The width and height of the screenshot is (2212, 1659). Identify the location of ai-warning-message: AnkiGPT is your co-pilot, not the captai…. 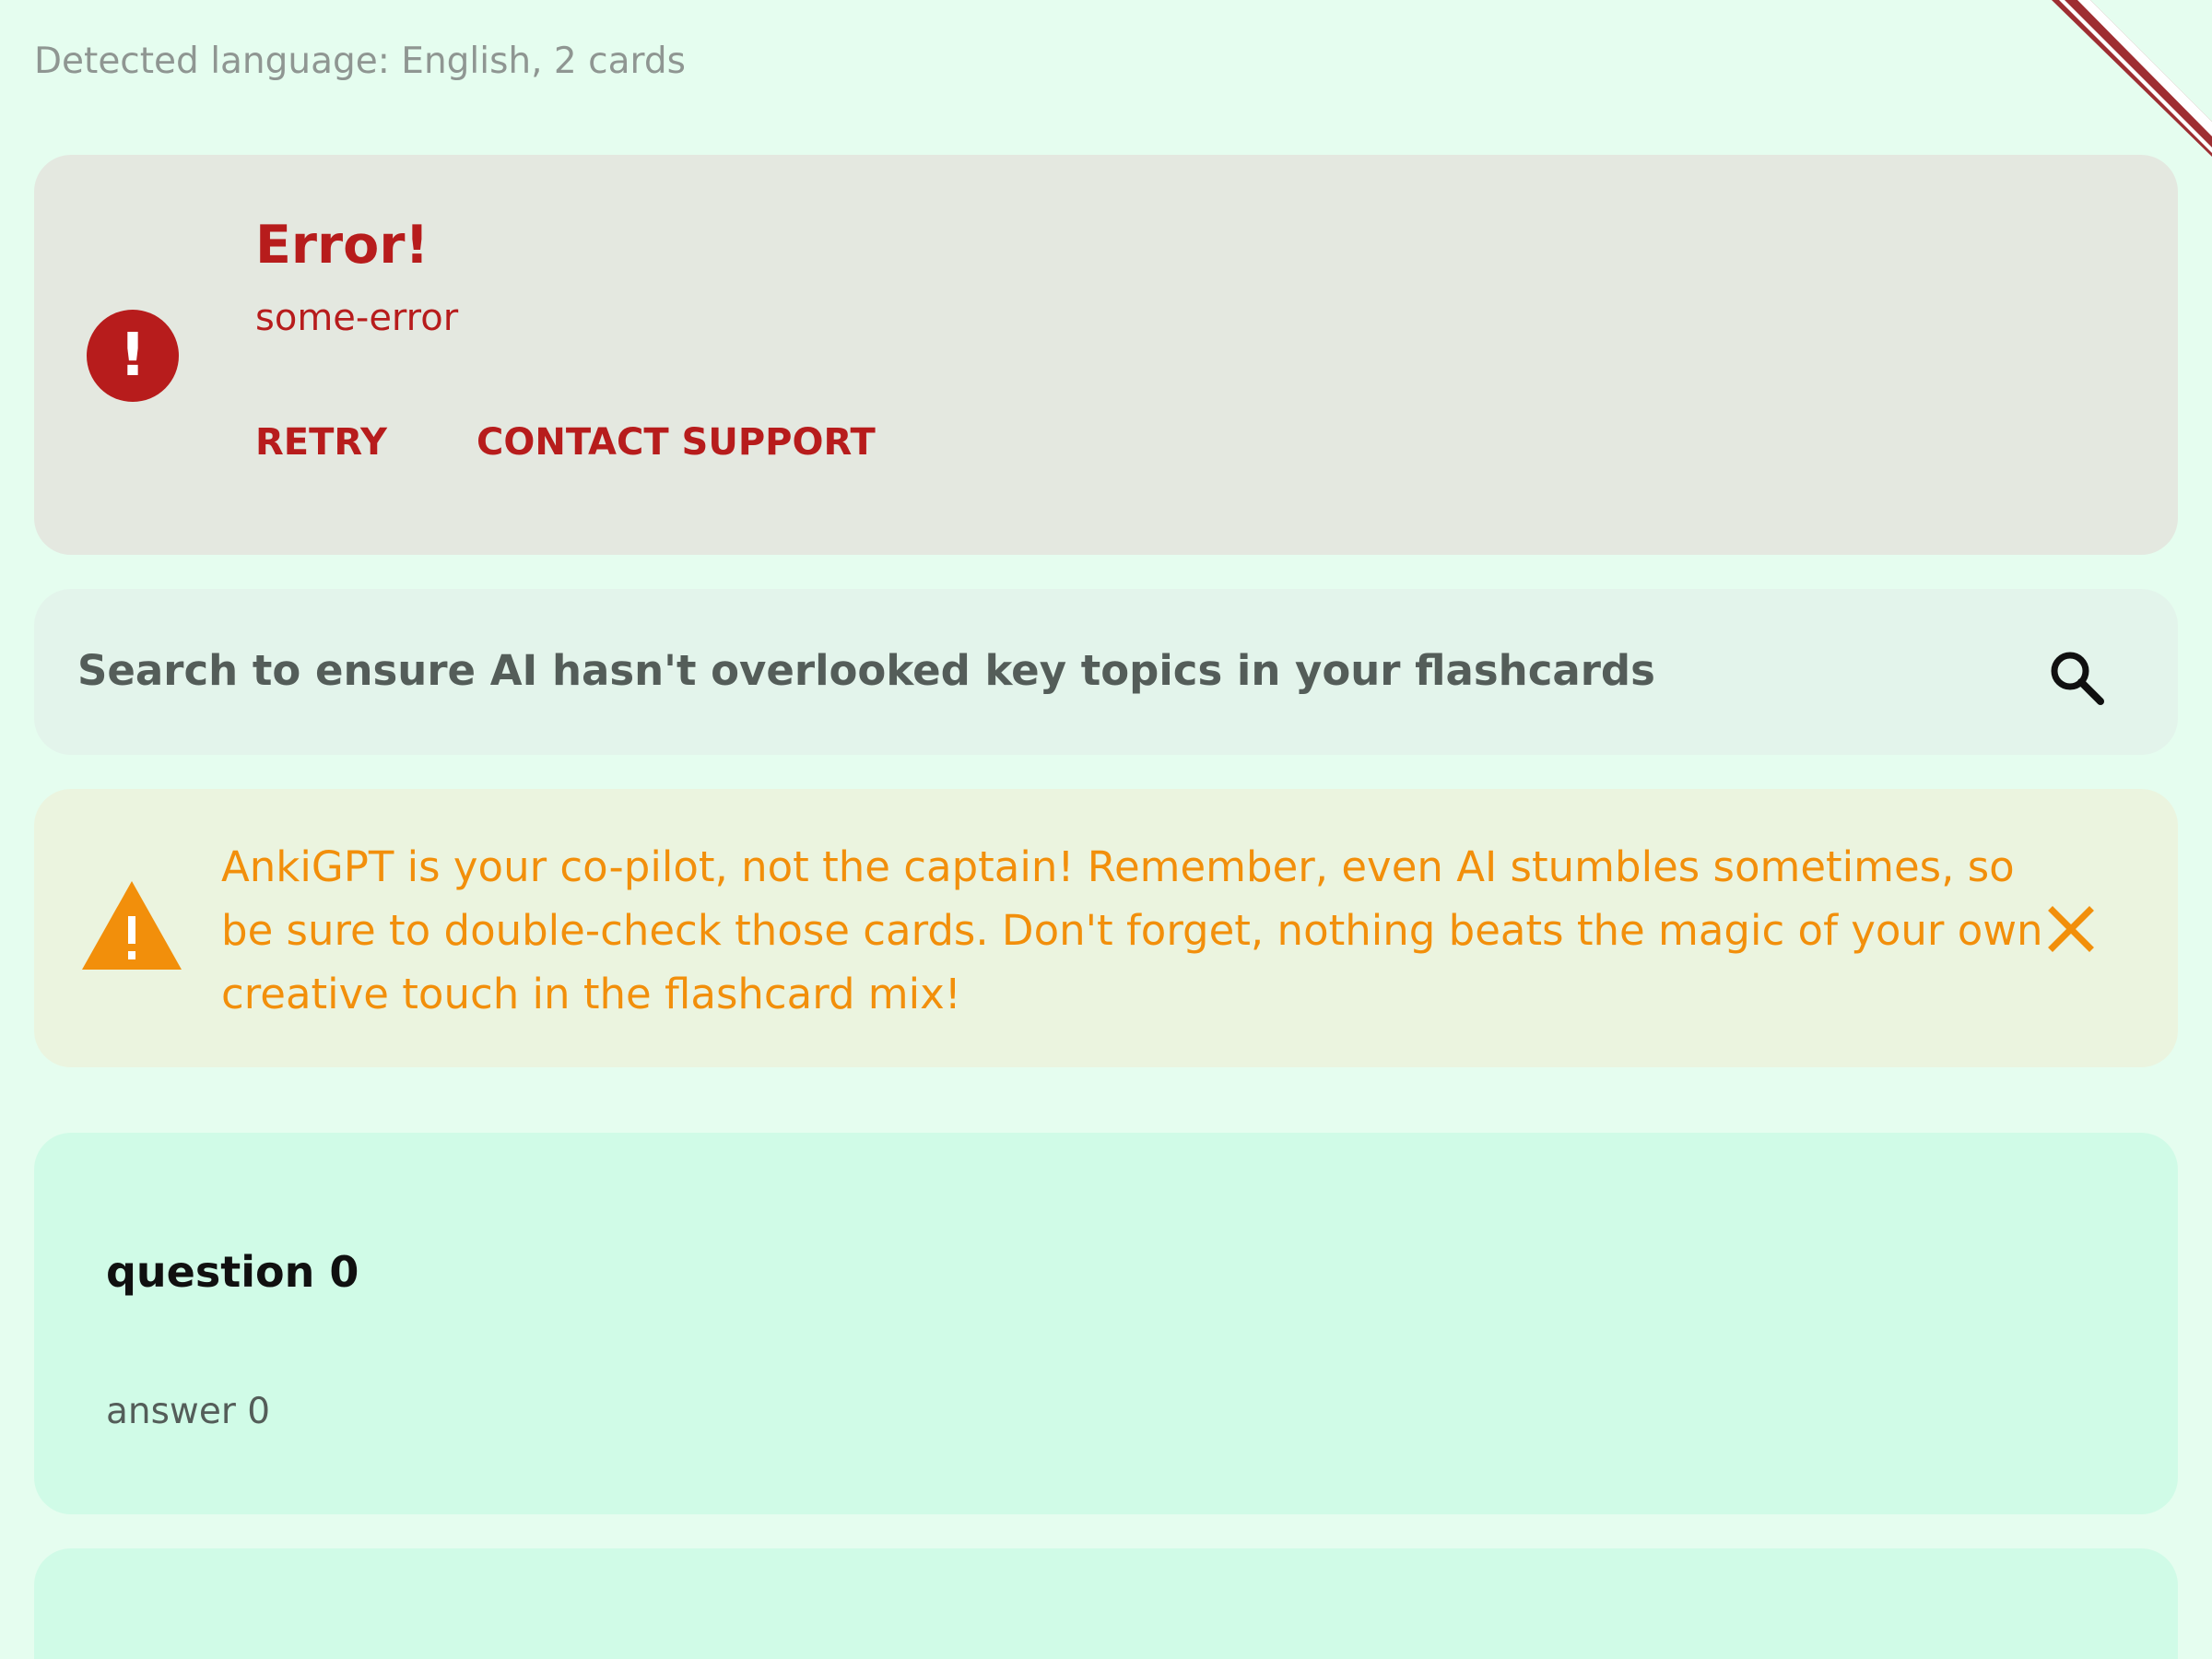
(1132, 930).